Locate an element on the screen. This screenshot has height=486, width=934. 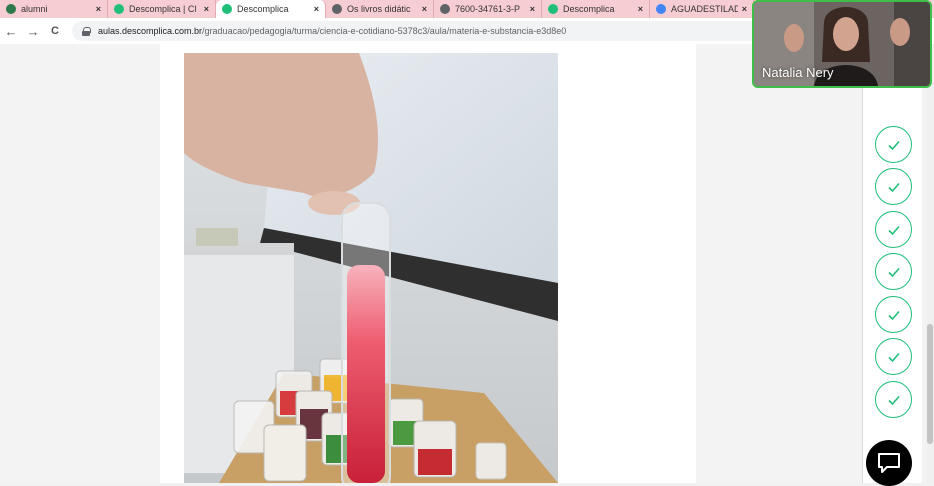
tab-google-agua-destilada: AGUADESTILAD × is located at coordinates (702, 9).